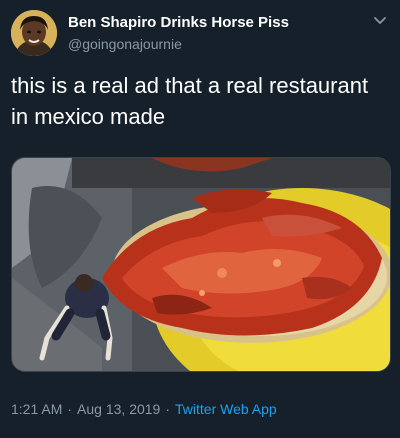 This screenshot has height=438, width=400. Describe the element at coordinates (380, 20) in the screenshot. I see `chevron-down-icon` at that location.